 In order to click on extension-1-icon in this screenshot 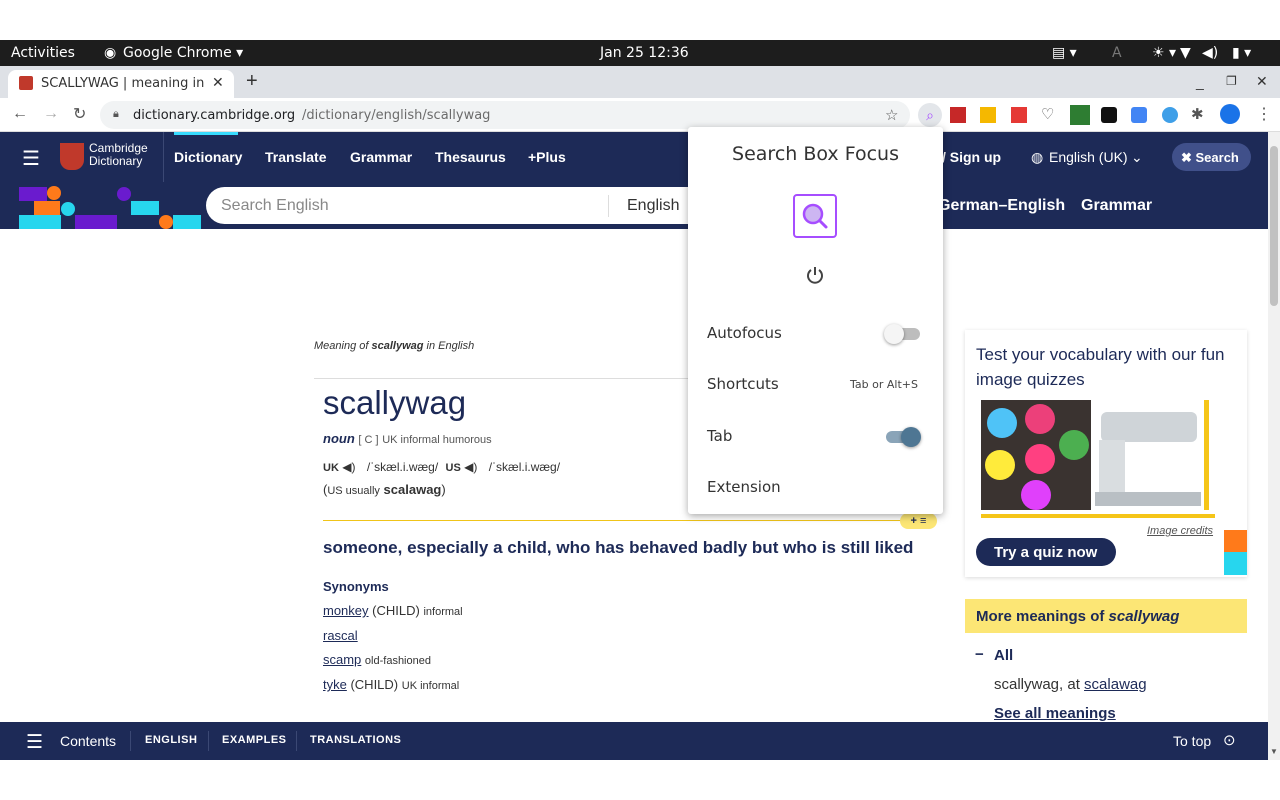, I will do `click(958, 115)`.